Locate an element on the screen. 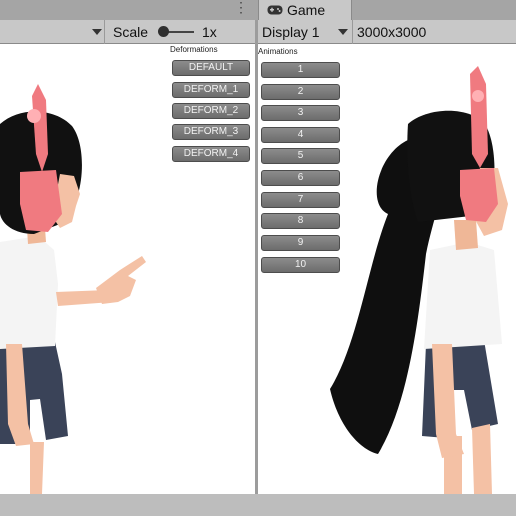  deform-button-1: DEFORM_1 is located at coordinates (211, 90).